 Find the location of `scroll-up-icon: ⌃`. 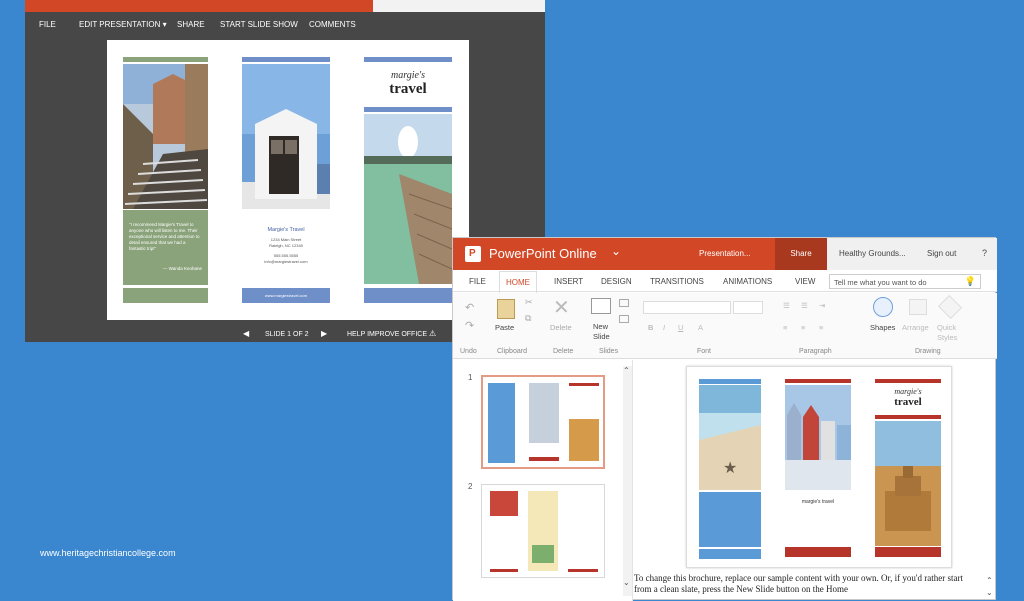

scroll-up-icon: ⌃ is located at coordinates (626, 370).